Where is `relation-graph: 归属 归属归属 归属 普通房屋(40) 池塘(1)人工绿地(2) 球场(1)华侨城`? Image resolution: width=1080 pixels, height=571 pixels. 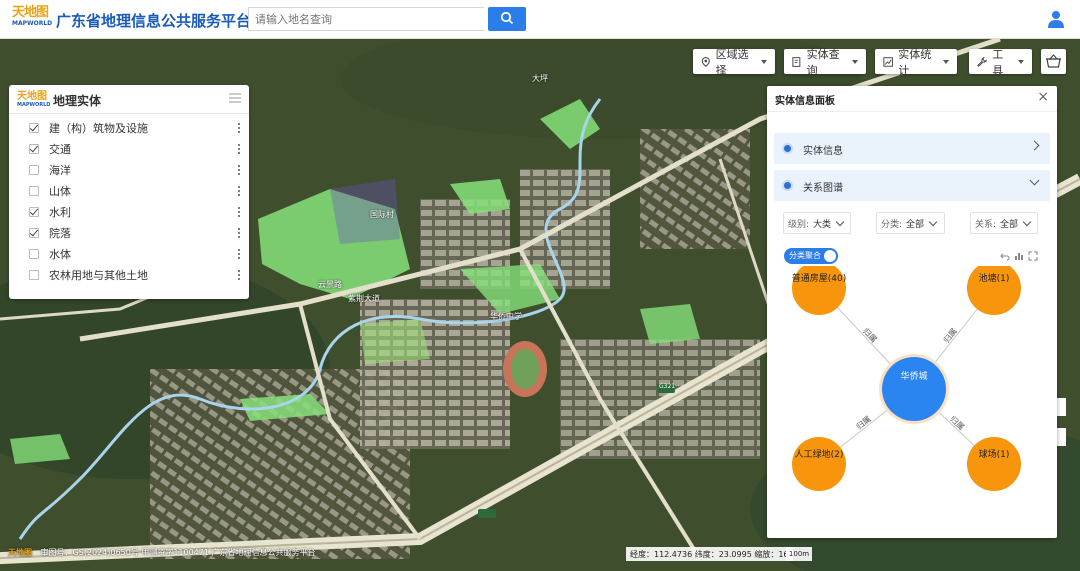
relation-graph: 归属 归属归属 归属 普通房屋(40) 池塘(1)人工绿地(2) 球场(1)华侨城 is located at coordinates (912, 401).